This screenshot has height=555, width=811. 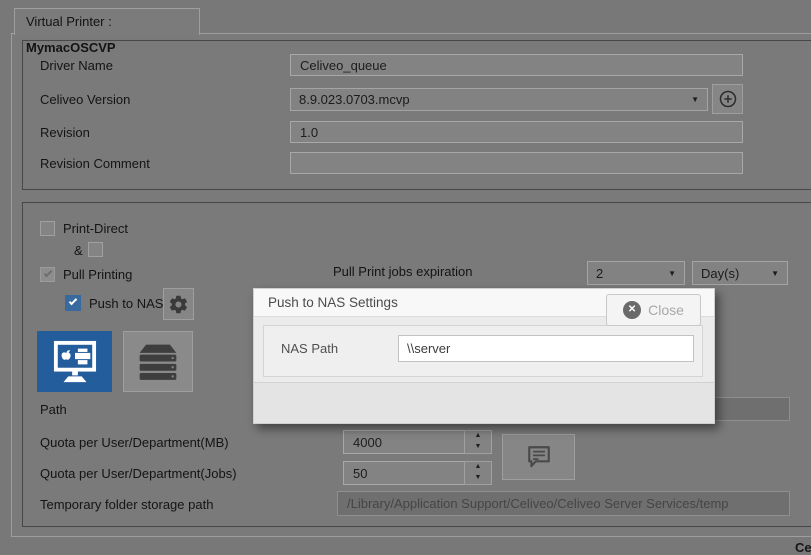 I want to click on speech-bubble-icon, so click(x=538, y=457).